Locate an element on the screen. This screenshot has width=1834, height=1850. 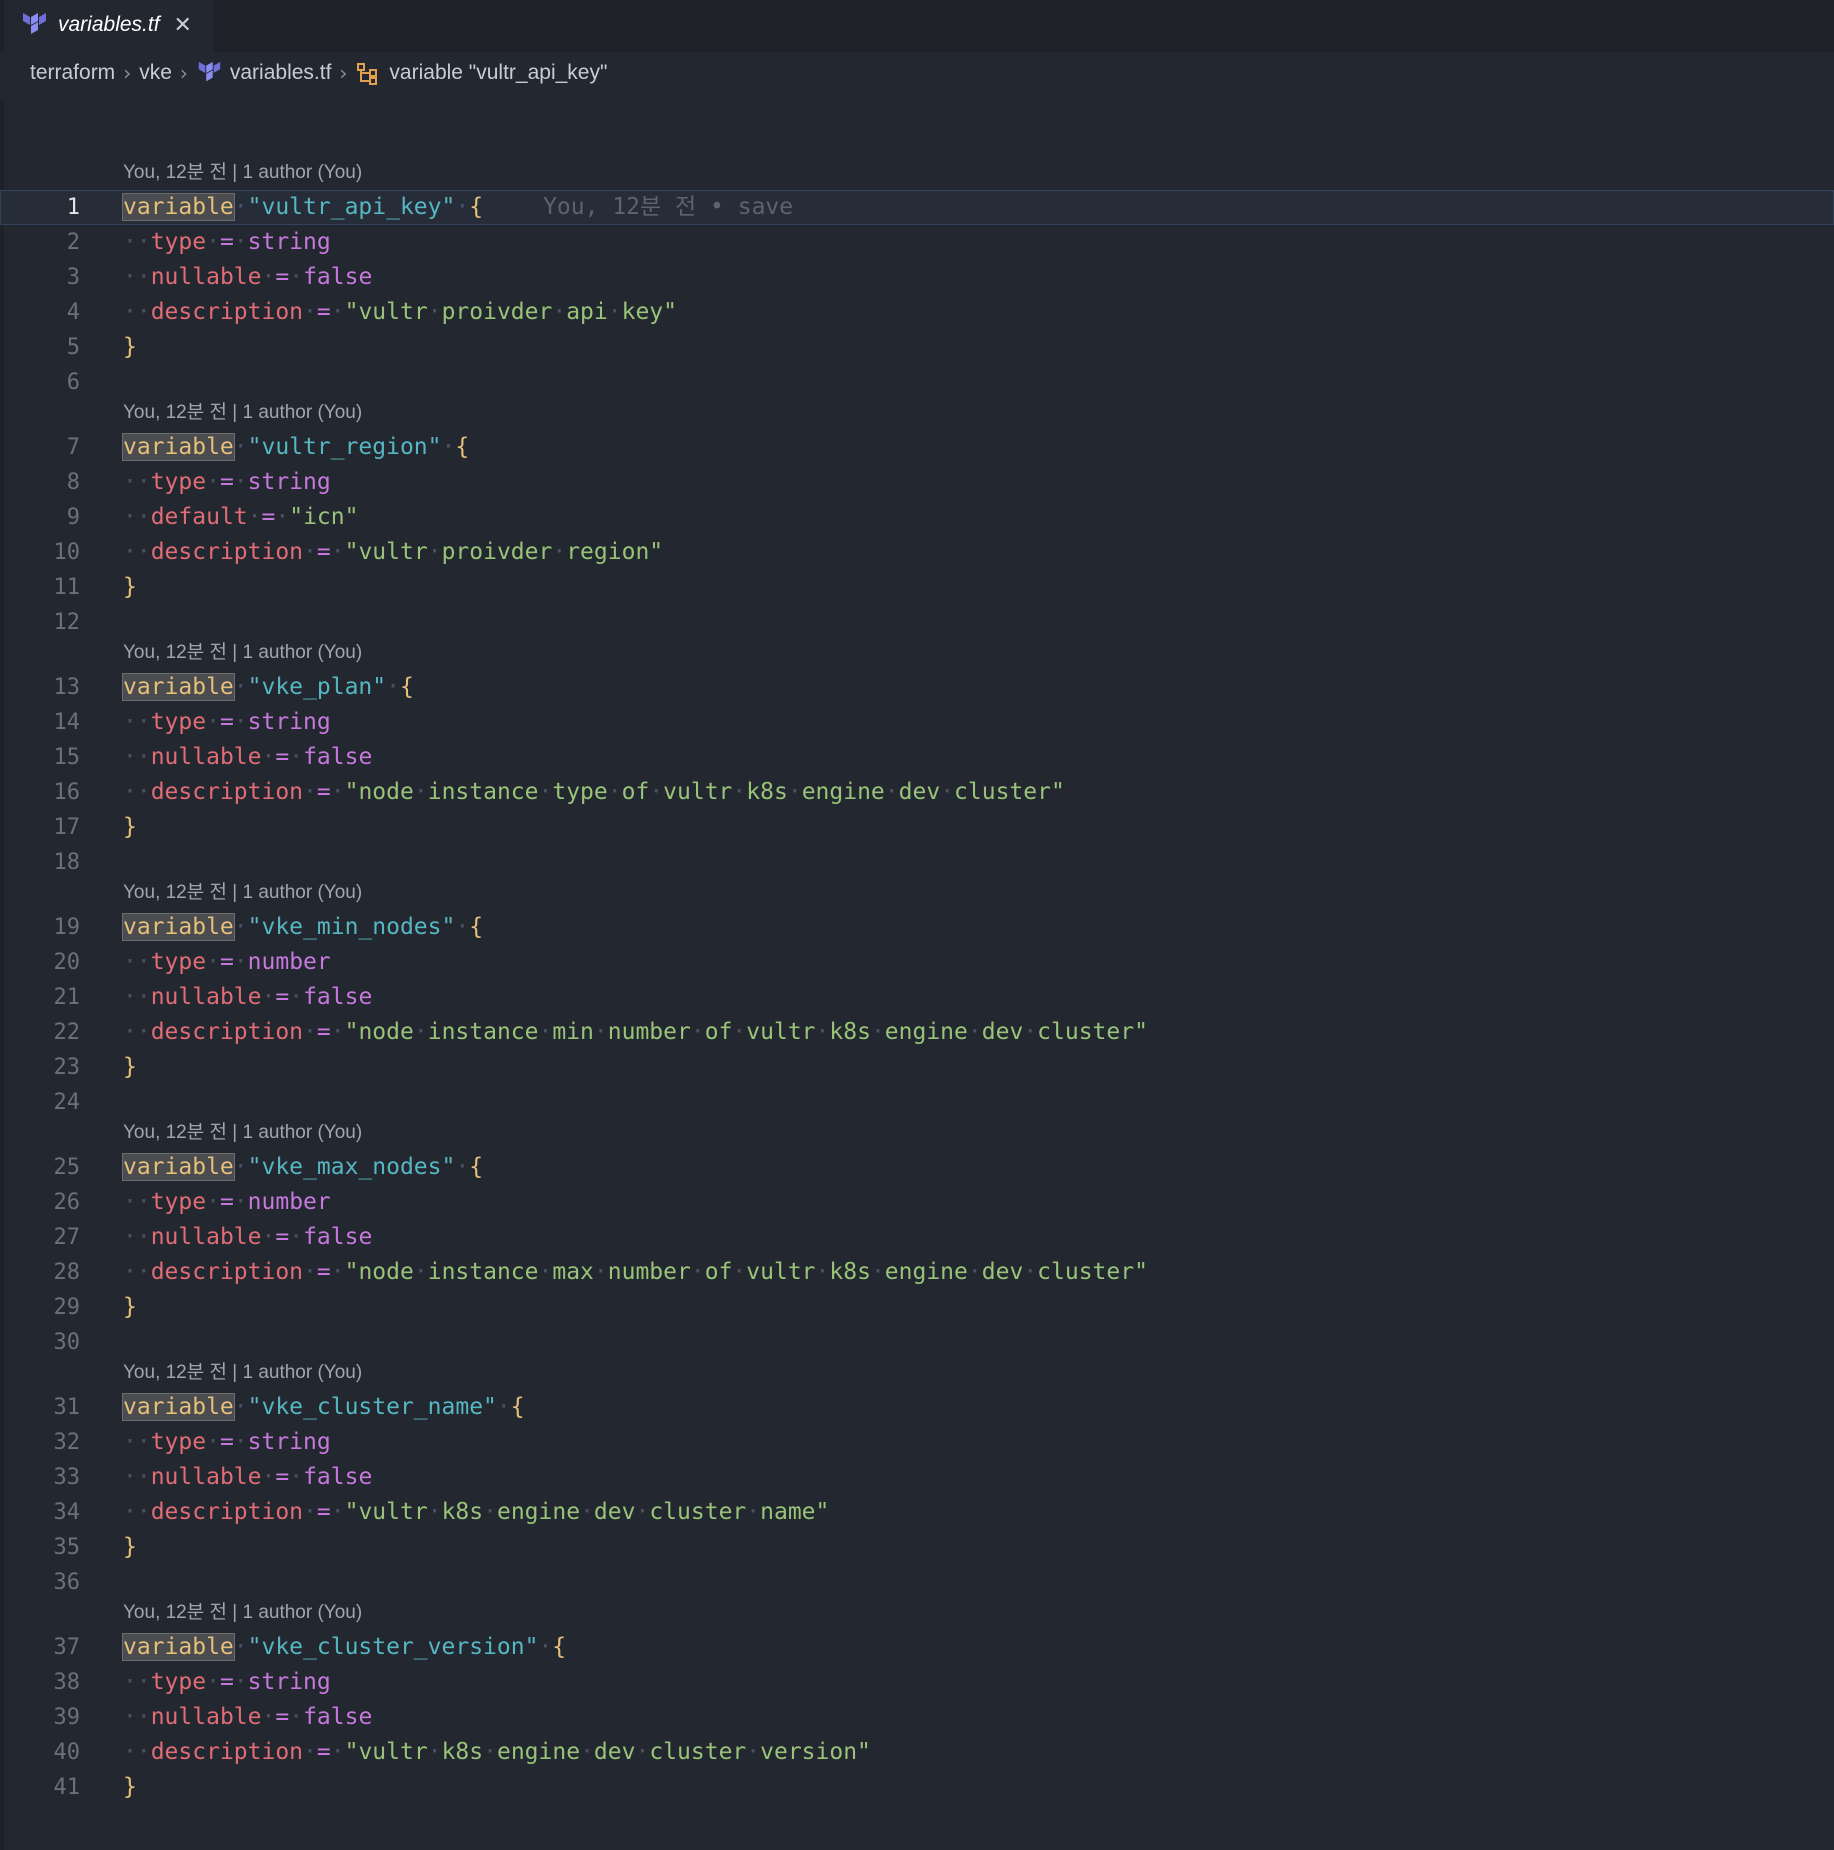
code-line: 24 is located at coordinates (917, 1102).